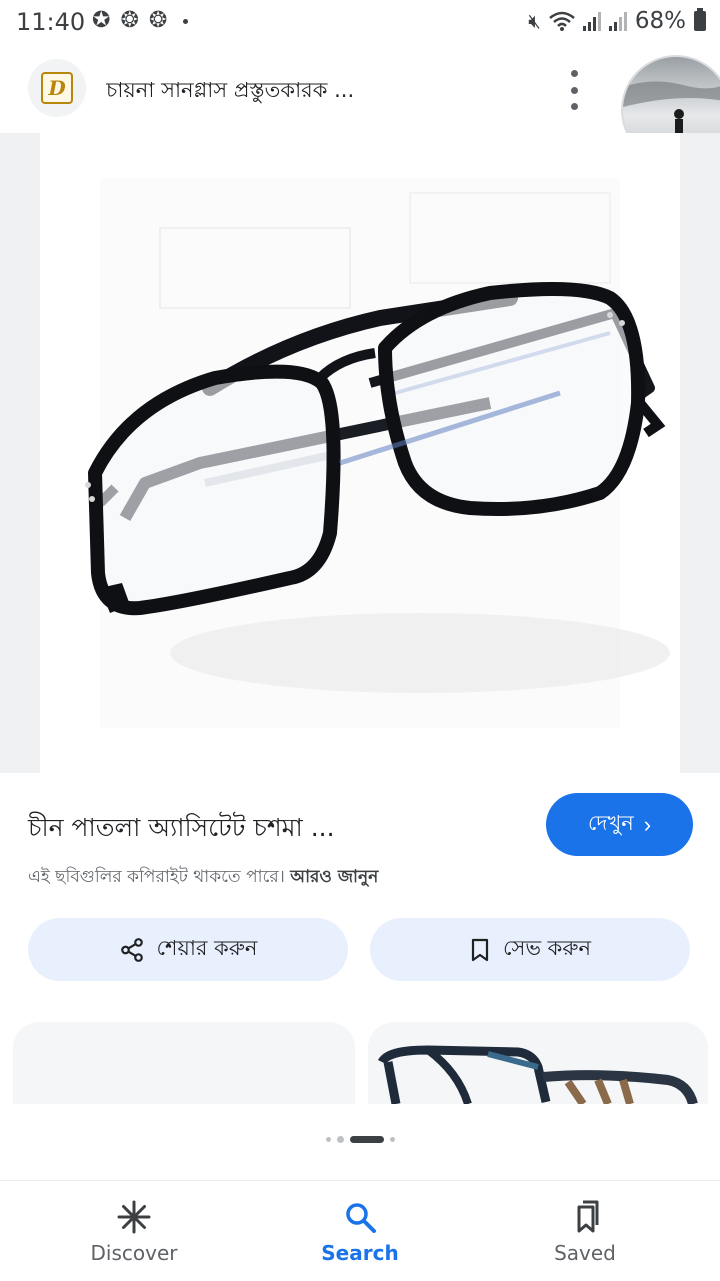 The width and height of the screenshot is (720, 1281). Describe the element at coordinates (588, 1216) in the screenshot. I see `saved-collections-icon` at that location.